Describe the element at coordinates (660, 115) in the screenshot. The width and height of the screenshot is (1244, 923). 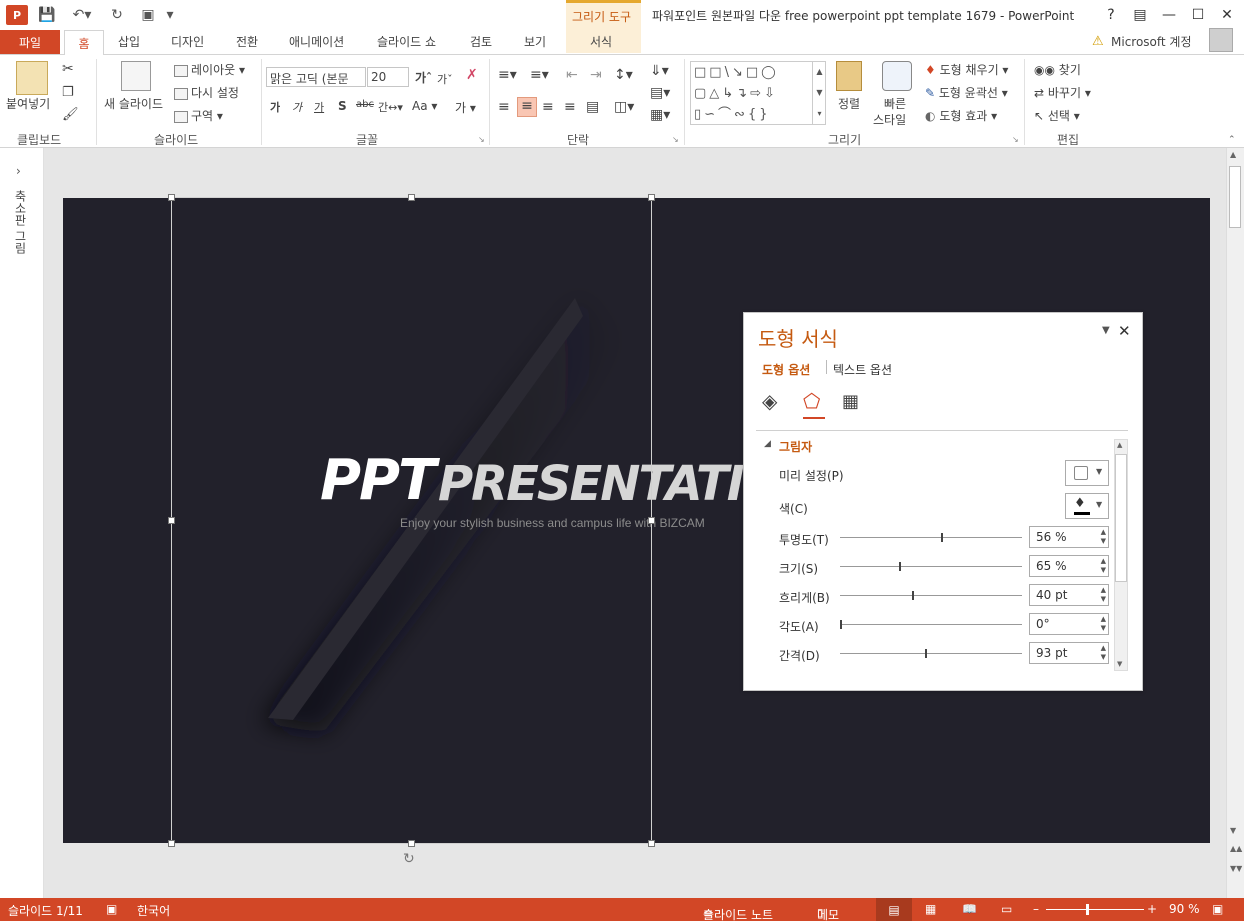
I see `smartart-icon: ▦▾` at that location.